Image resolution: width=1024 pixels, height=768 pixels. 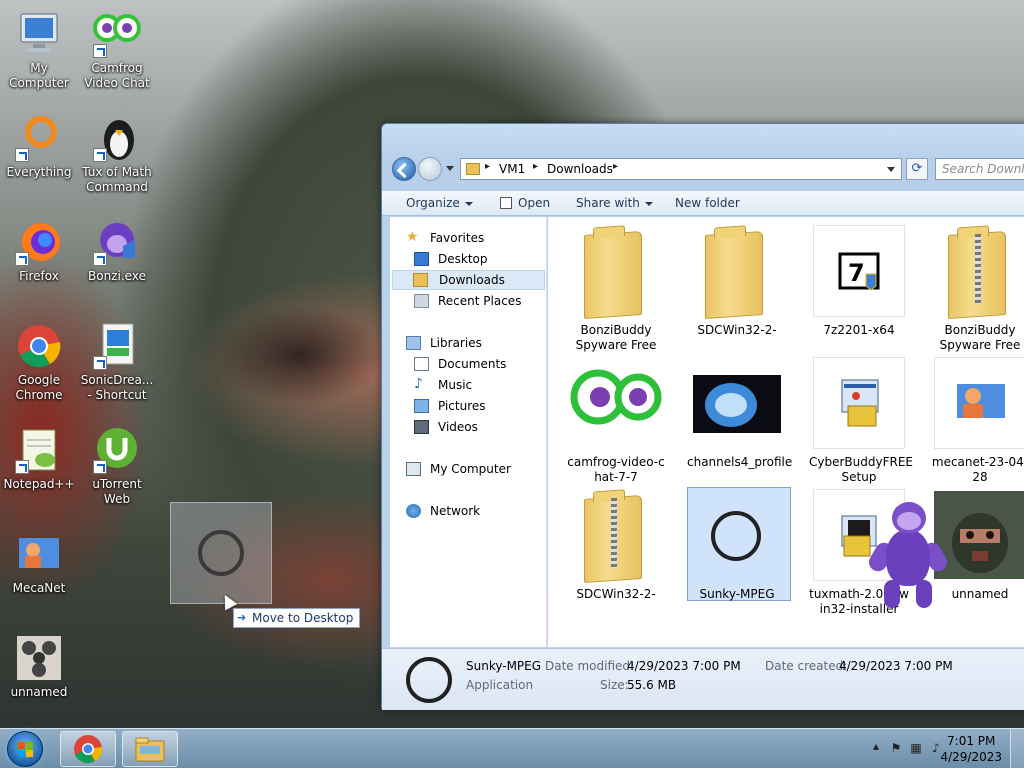 I want to click on file-item: CyberBuddyFREE Setup, so click(x=861, y=421).